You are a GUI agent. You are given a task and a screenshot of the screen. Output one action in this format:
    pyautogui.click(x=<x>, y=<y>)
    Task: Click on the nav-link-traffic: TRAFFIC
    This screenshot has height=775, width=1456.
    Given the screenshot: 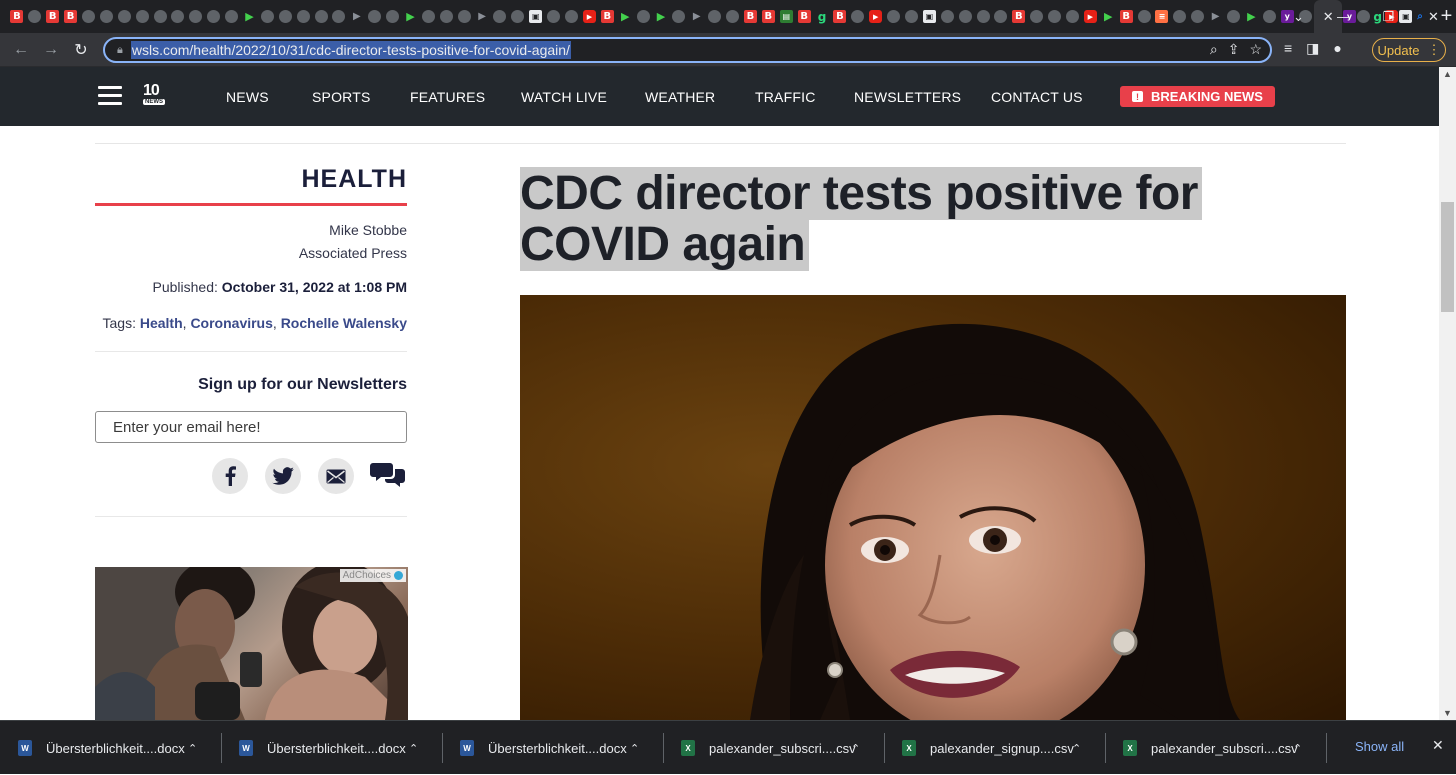 What is the action you would take?
    pyautogui.click(x=785, y=97)
    